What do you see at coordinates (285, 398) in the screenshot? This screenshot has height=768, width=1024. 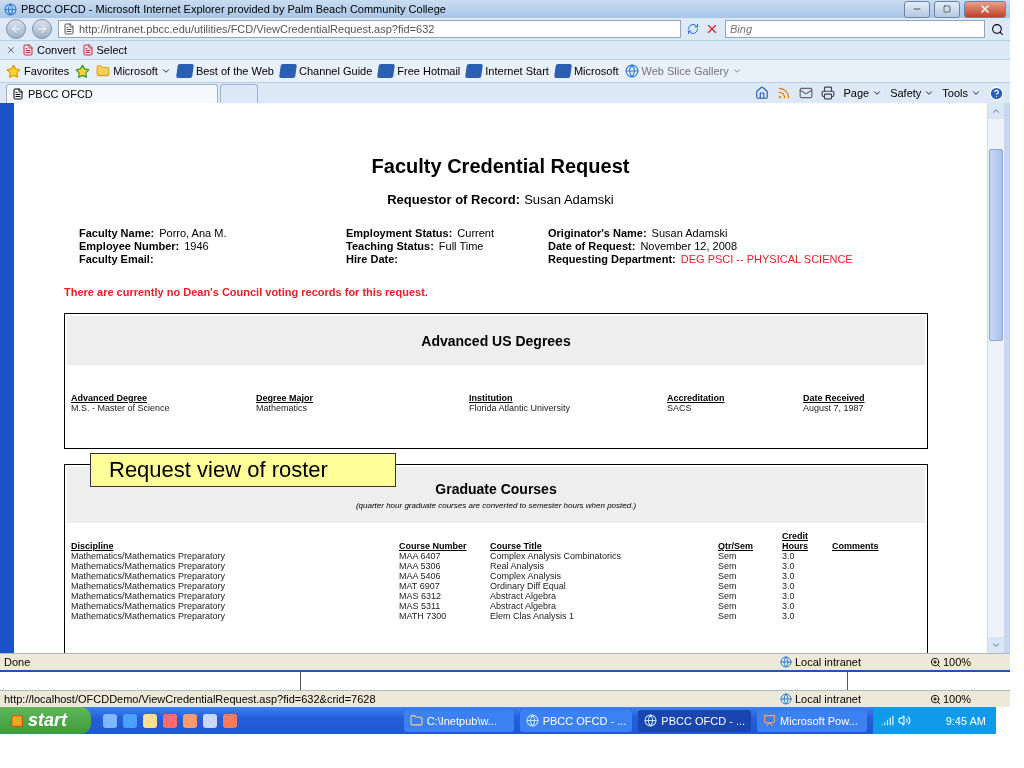 I see `column-header: Degree Major` at bounding box center [285, 398].